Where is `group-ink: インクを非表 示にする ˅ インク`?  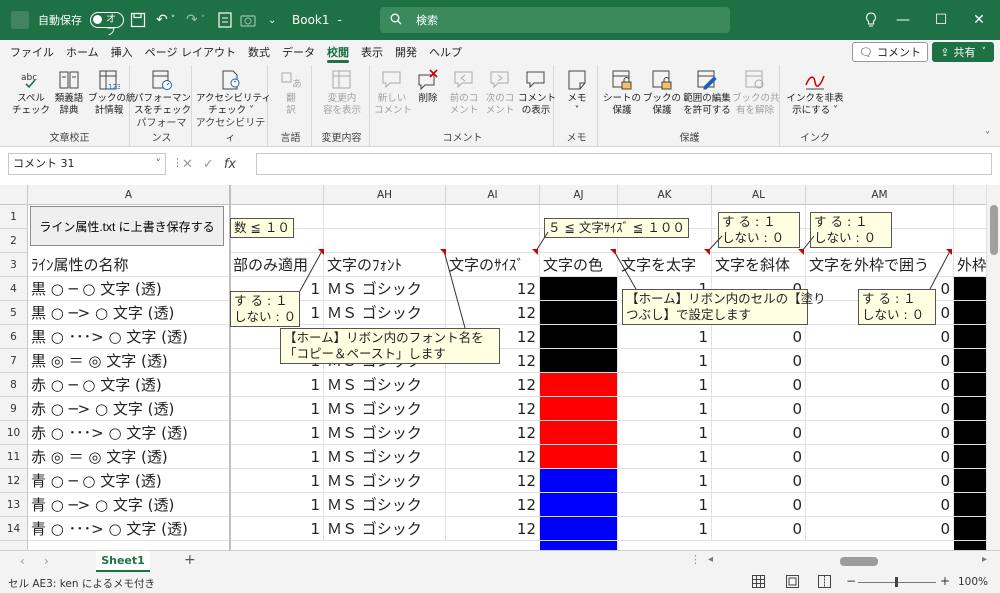 group-ink: インクを非表 示にする ˅ インク is located at coordinates (815, 106).